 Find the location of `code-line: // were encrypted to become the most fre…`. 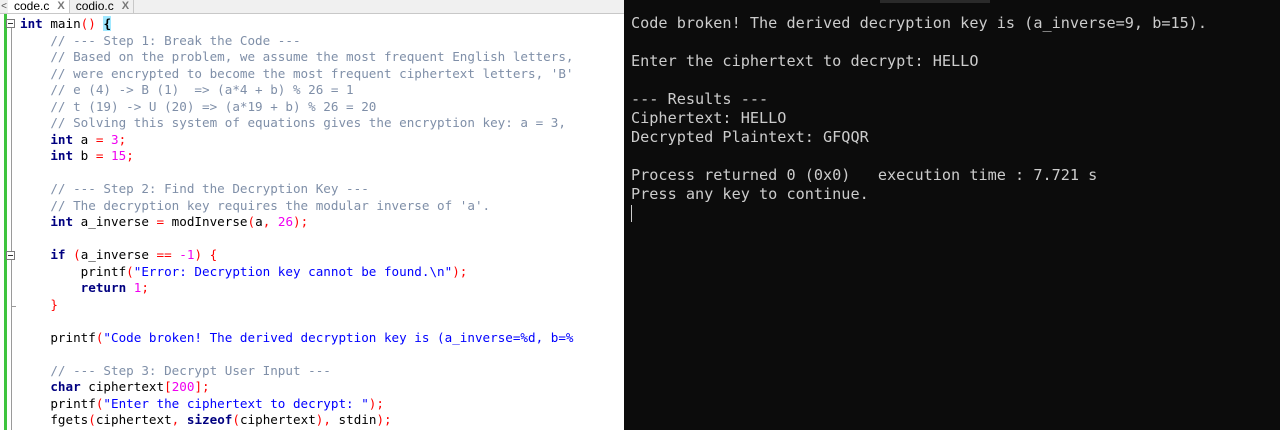

code-line: // were encrypted to become the most fre… is located at coordinates (322, 74).